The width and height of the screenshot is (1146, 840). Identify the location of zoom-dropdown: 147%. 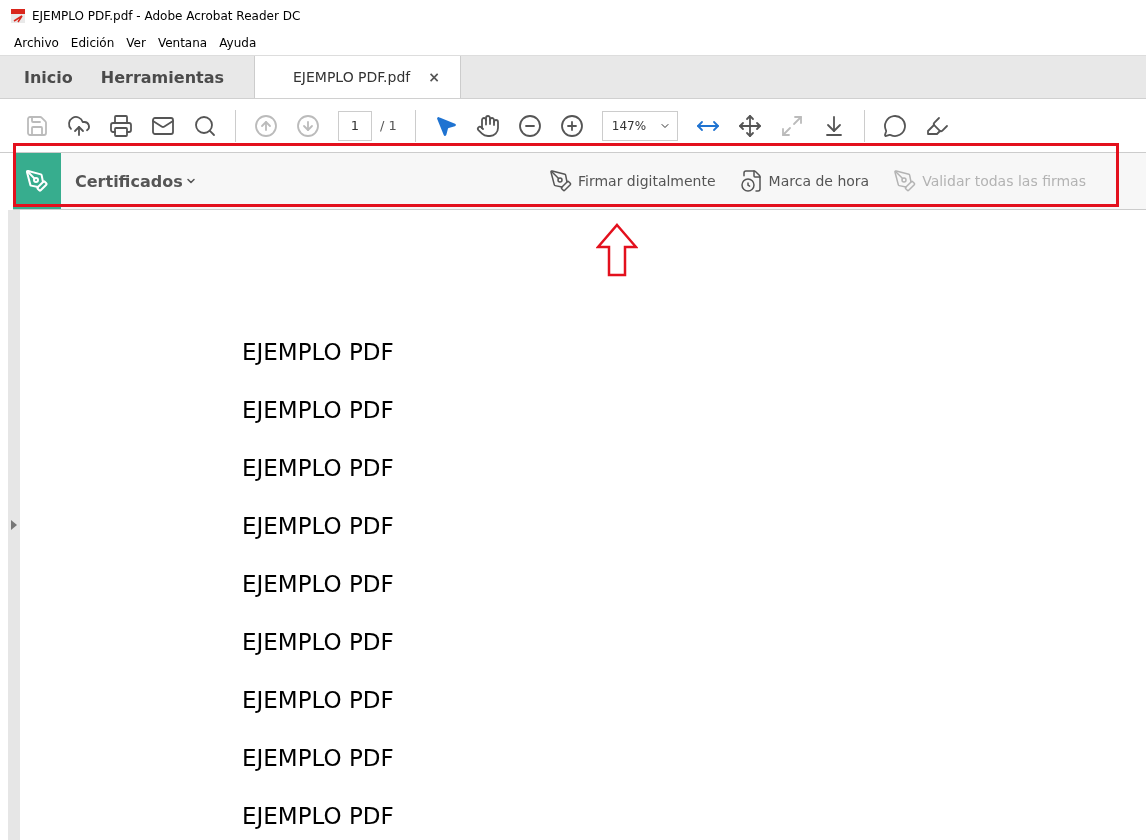
(639, 125).